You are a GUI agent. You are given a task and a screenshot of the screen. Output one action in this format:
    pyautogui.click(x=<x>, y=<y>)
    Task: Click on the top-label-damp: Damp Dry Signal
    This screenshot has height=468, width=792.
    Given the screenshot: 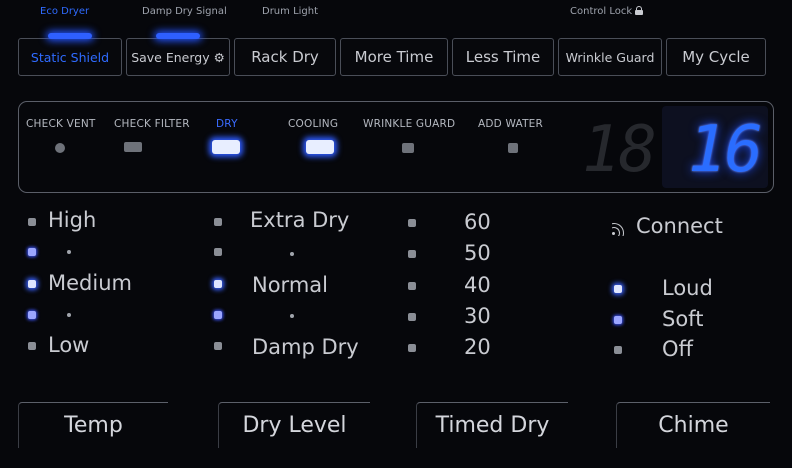 What is the action you would take?
    pyautogui.click(x=184, y=11)
    